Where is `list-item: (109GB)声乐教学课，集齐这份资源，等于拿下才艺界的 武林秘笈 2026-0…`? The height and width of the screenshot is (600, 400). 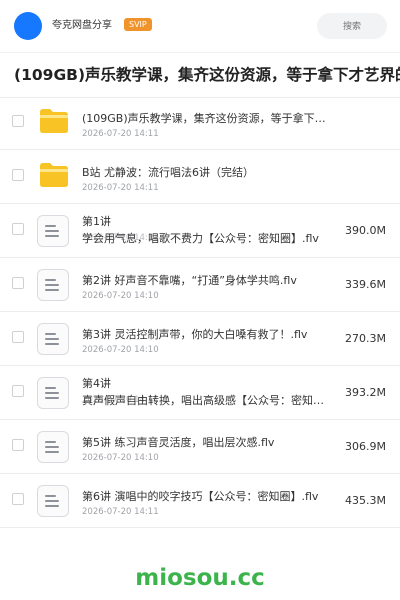 list-item: (109GB)声乐教学课，集齐这份资源，等于拿下才艺界的 武林秘笈 2026-0… is located at coordinates (200, 123).